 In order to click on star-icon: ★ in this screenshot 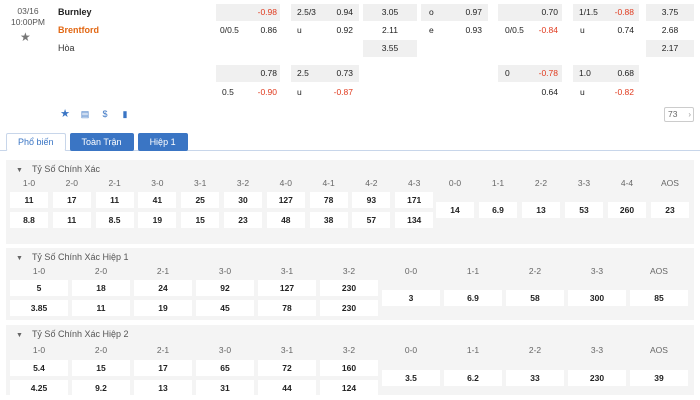, I will do `click(65, 114)`.